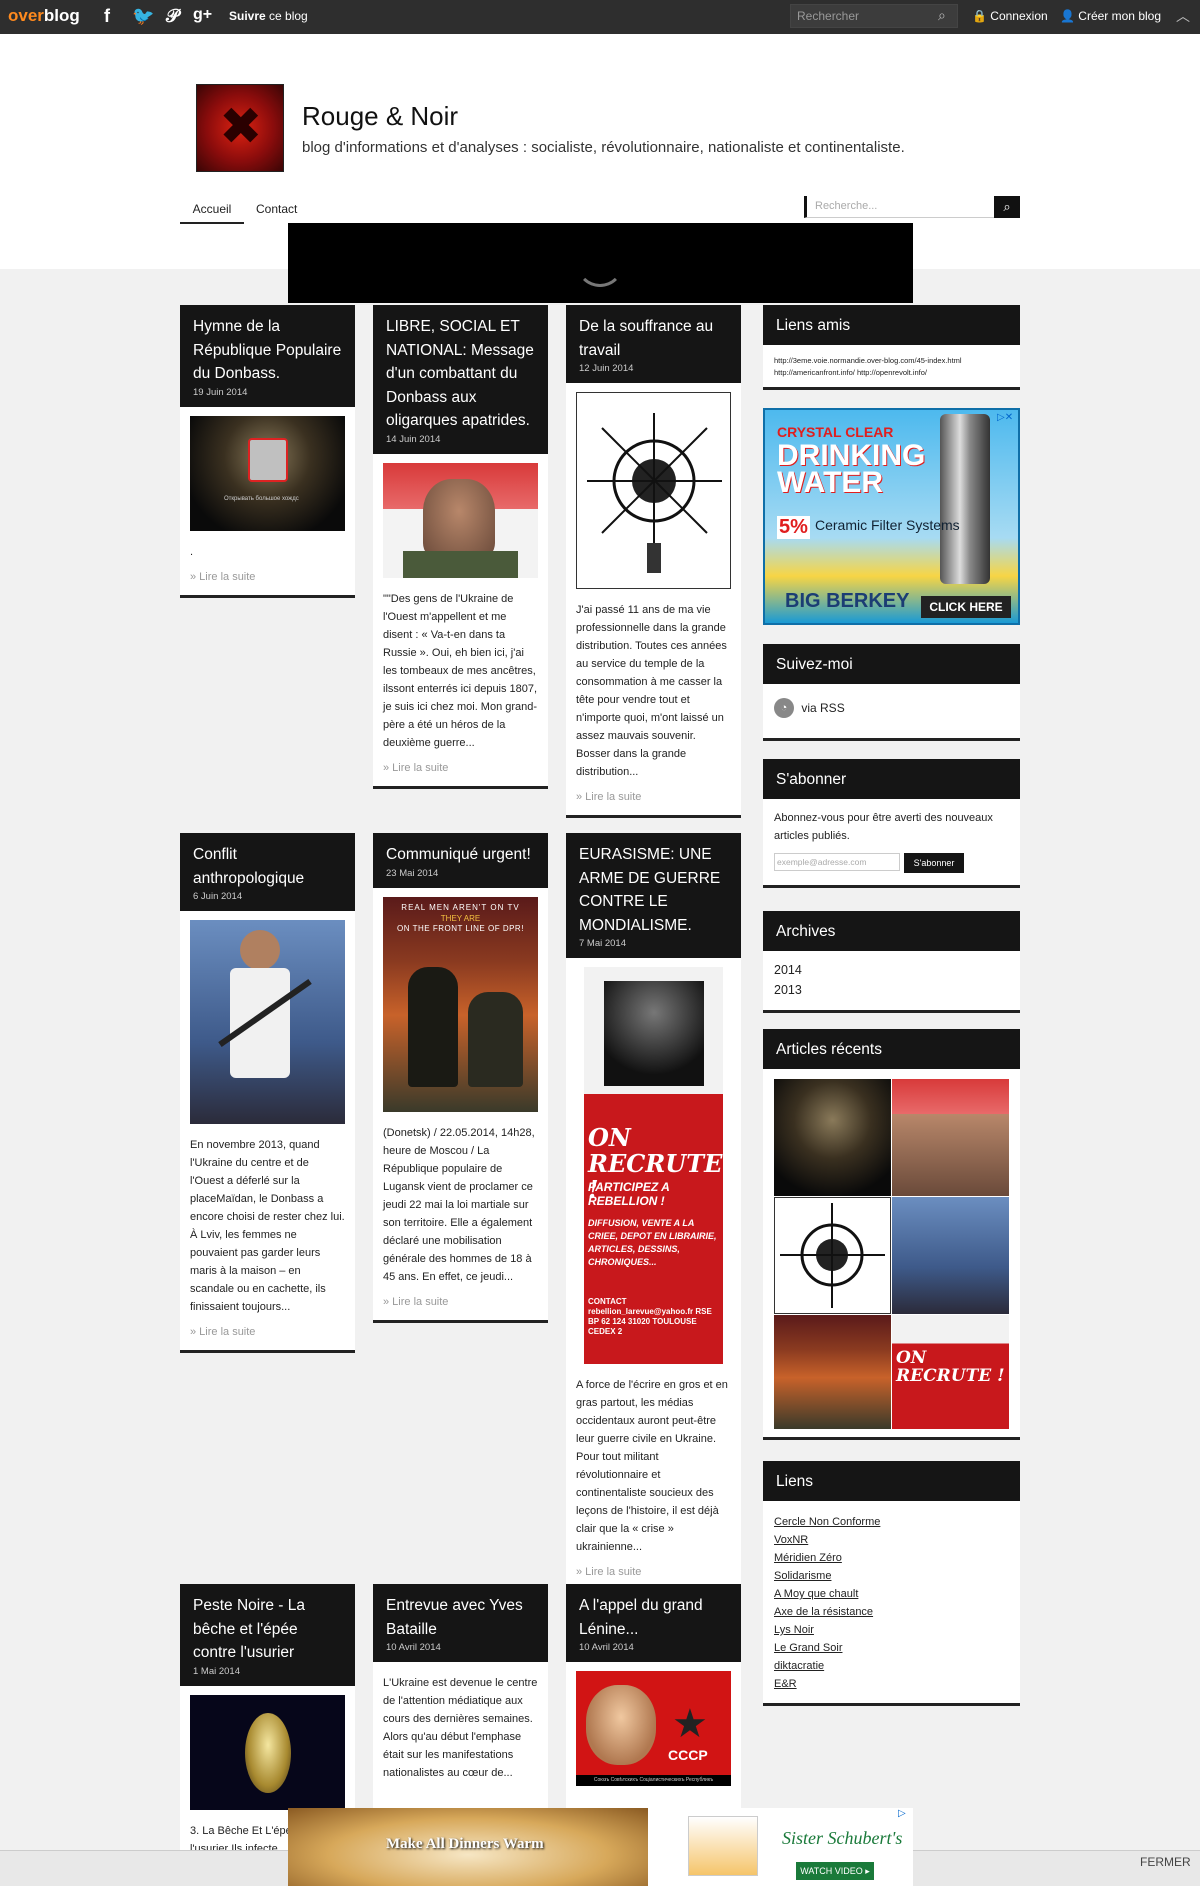 The width and height of the screenshot is (1200, 1886). I want to click on facebook-icon: f, so click(107, 16).